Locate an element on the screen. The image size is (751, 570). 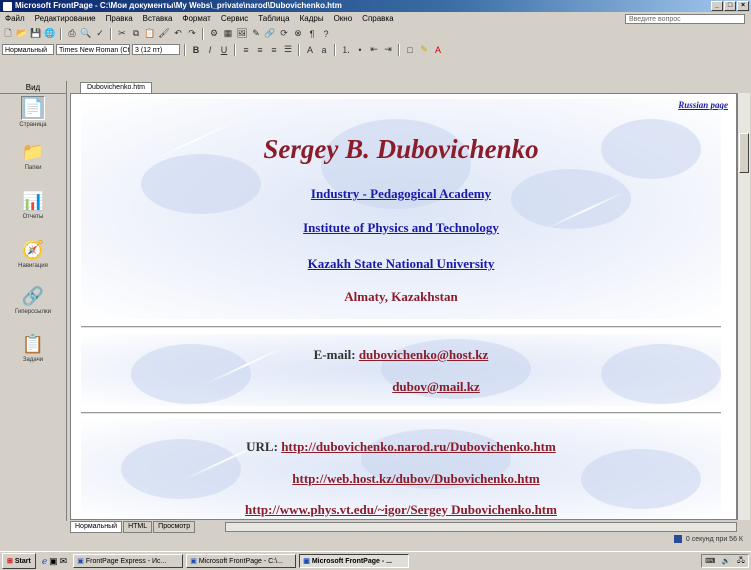
system-tray: ⌨ 🔊 🖧 is located at coordinates (725, 561).